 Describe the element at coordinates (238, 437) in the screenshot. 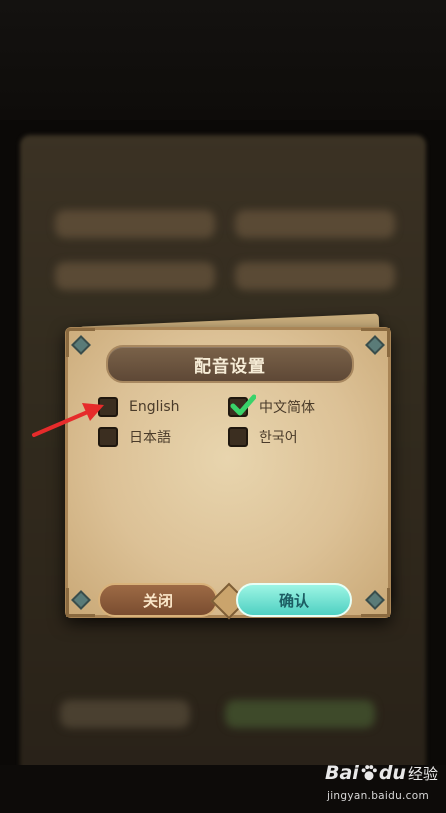

I see `korean-checkbox` at that location.